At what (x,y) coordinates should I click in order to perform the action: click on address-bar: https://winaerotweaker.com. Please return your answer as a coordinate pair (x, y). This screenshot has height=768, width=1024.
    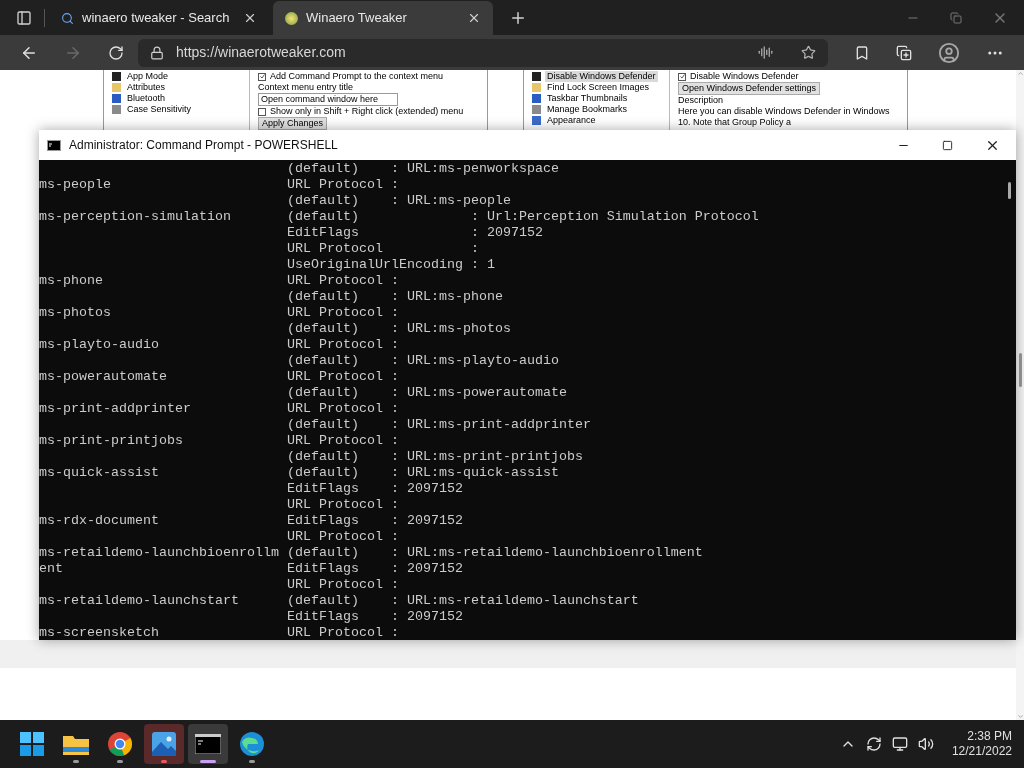
    Looking at the image, I should click on (483, 52).